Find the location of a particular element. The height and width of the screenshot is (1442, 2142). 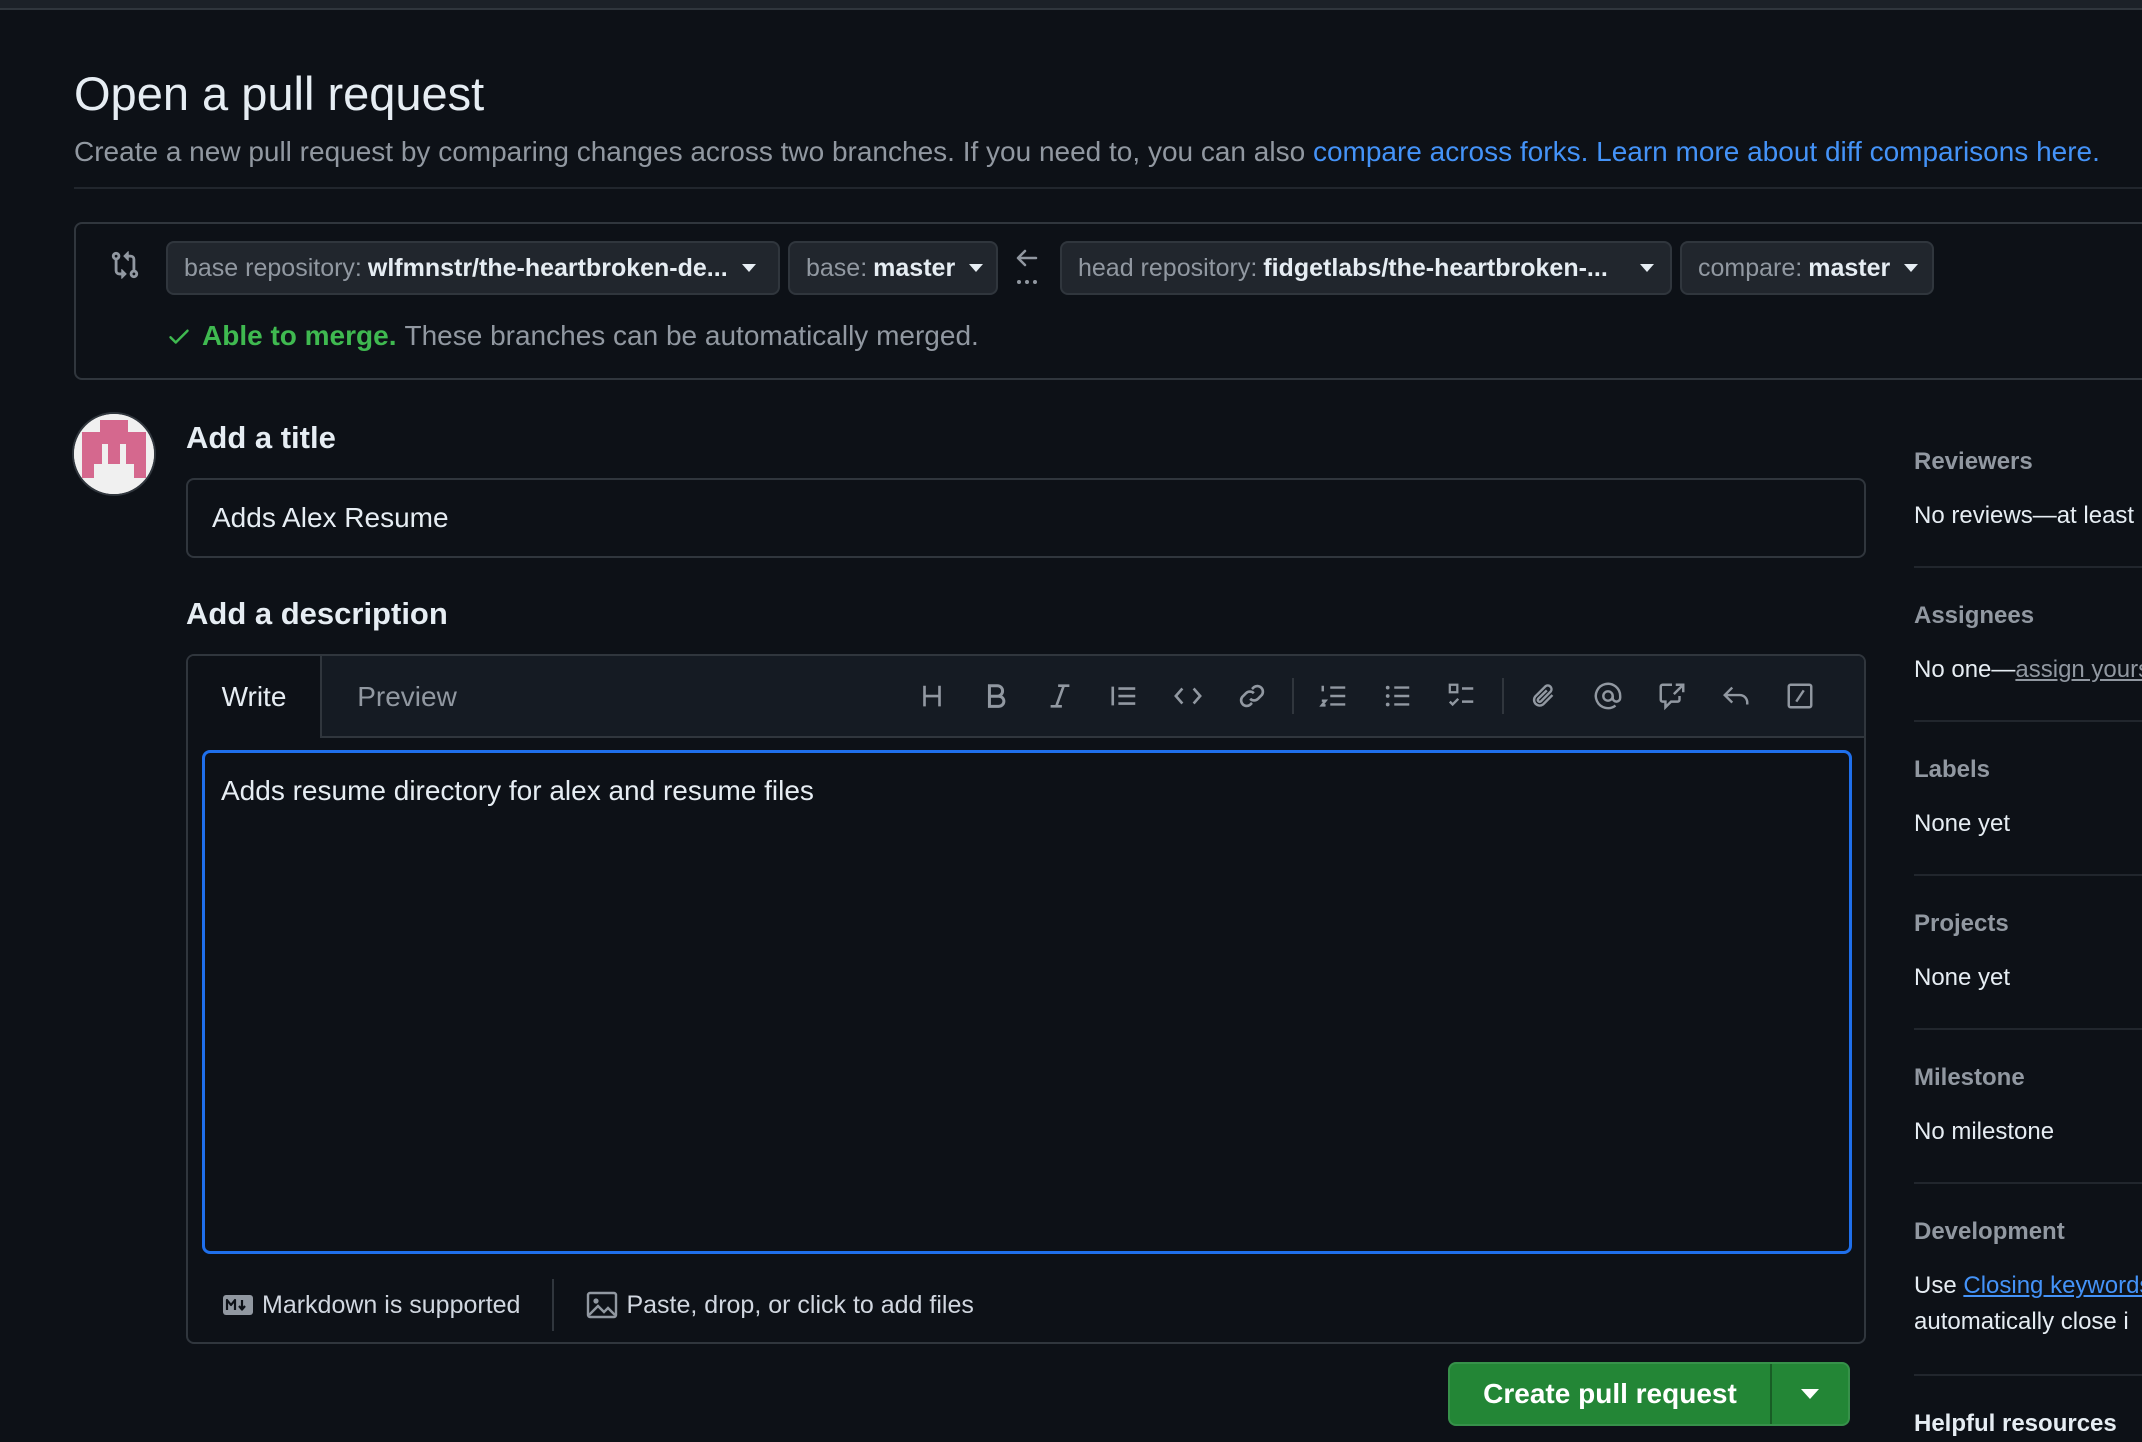

development-line2: automatically close i is located at coordinates (2021, 1321).